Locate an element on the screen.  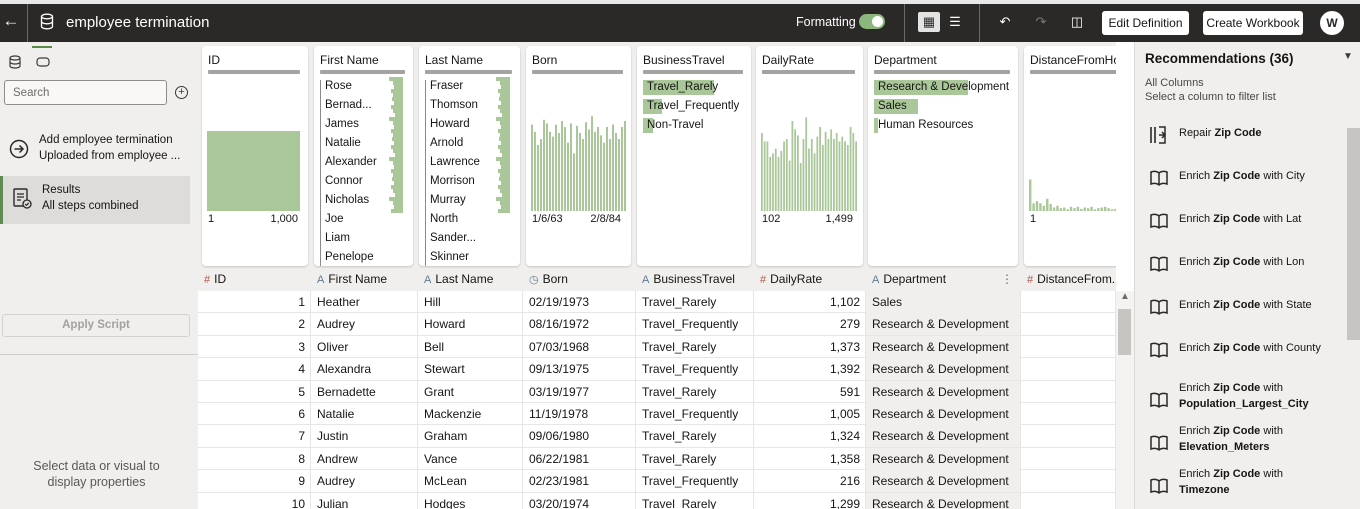
create-workbook-button: Create Workbook is located at coordinates (1253, 23).